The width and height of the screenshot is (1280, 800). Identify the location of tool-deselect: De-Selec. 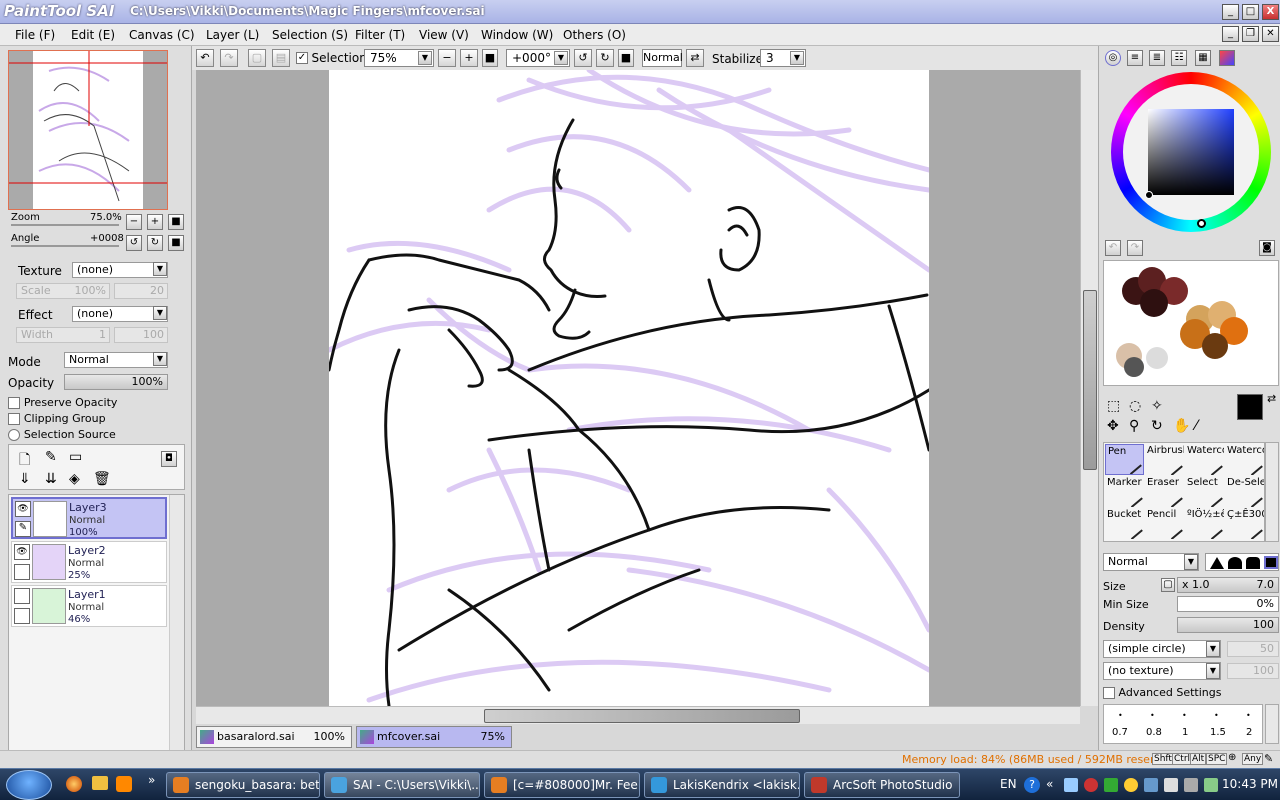
(1244, 491).